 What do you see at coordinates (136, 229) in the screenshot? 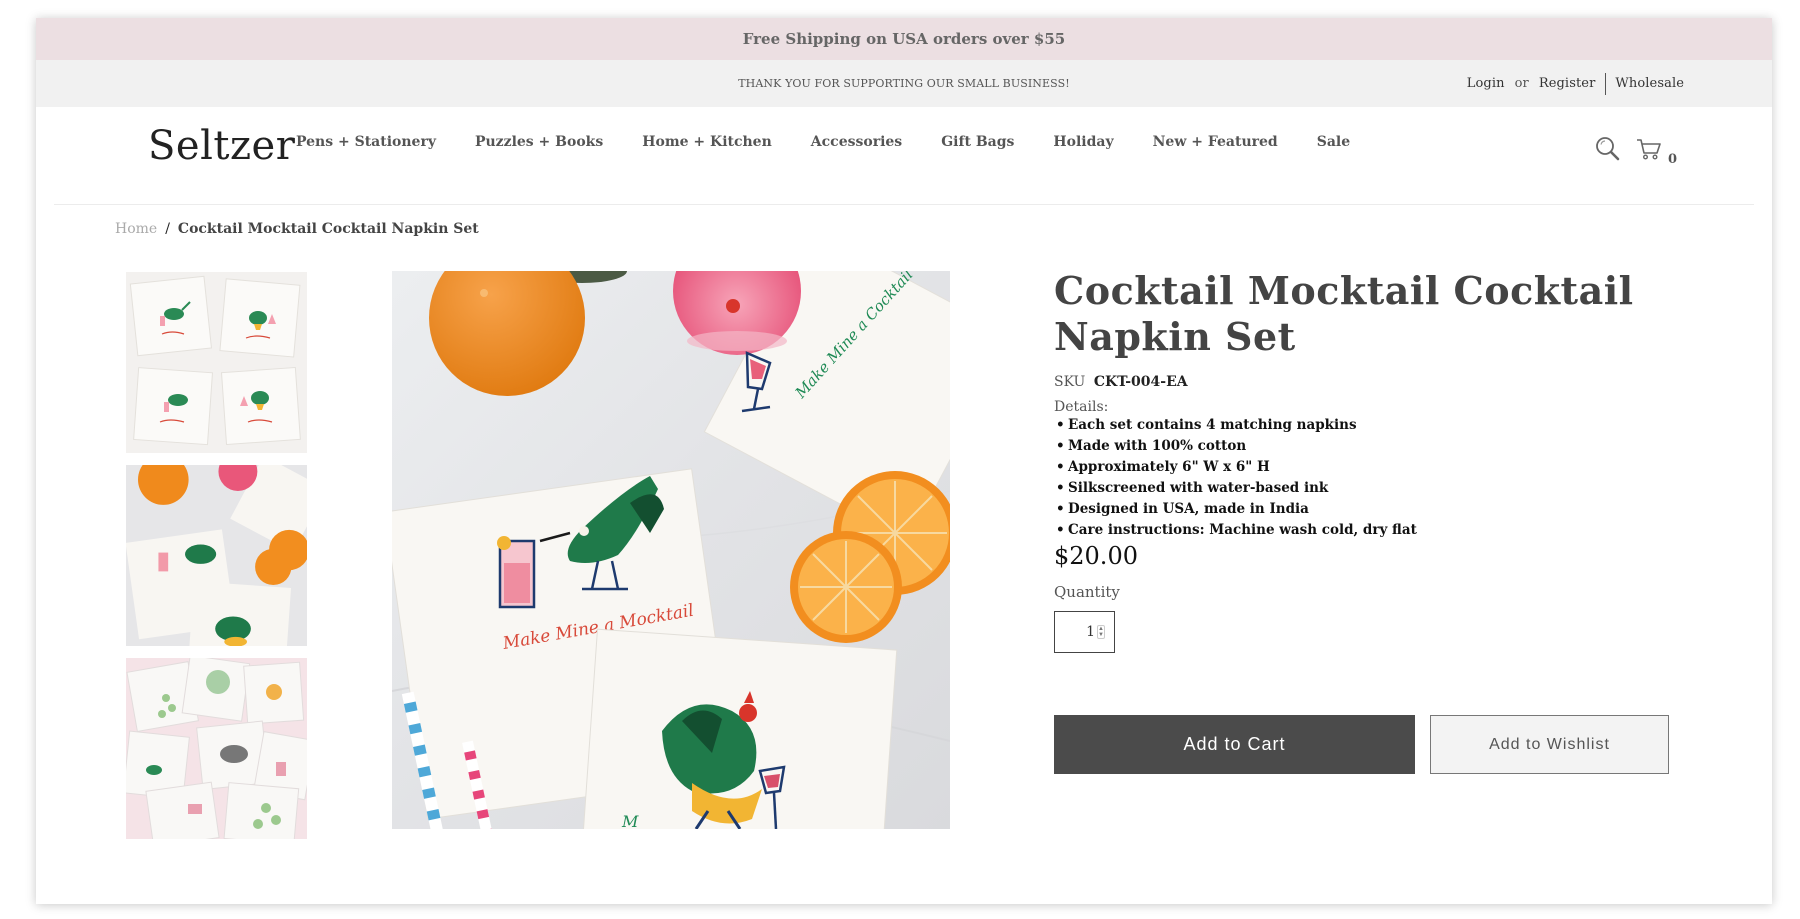
I see `breadcrumb-home: Home` at bounding box center [136, 229].